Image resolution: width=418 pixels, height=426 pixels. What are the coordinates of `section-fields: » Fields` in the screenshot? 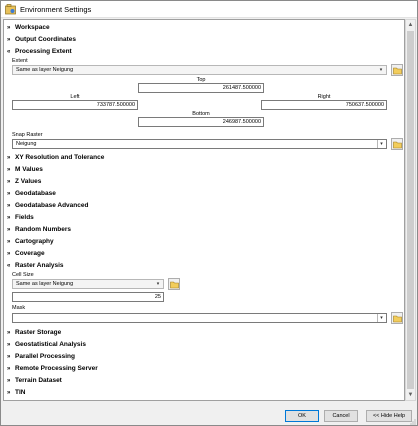 It's located at (20, 219).